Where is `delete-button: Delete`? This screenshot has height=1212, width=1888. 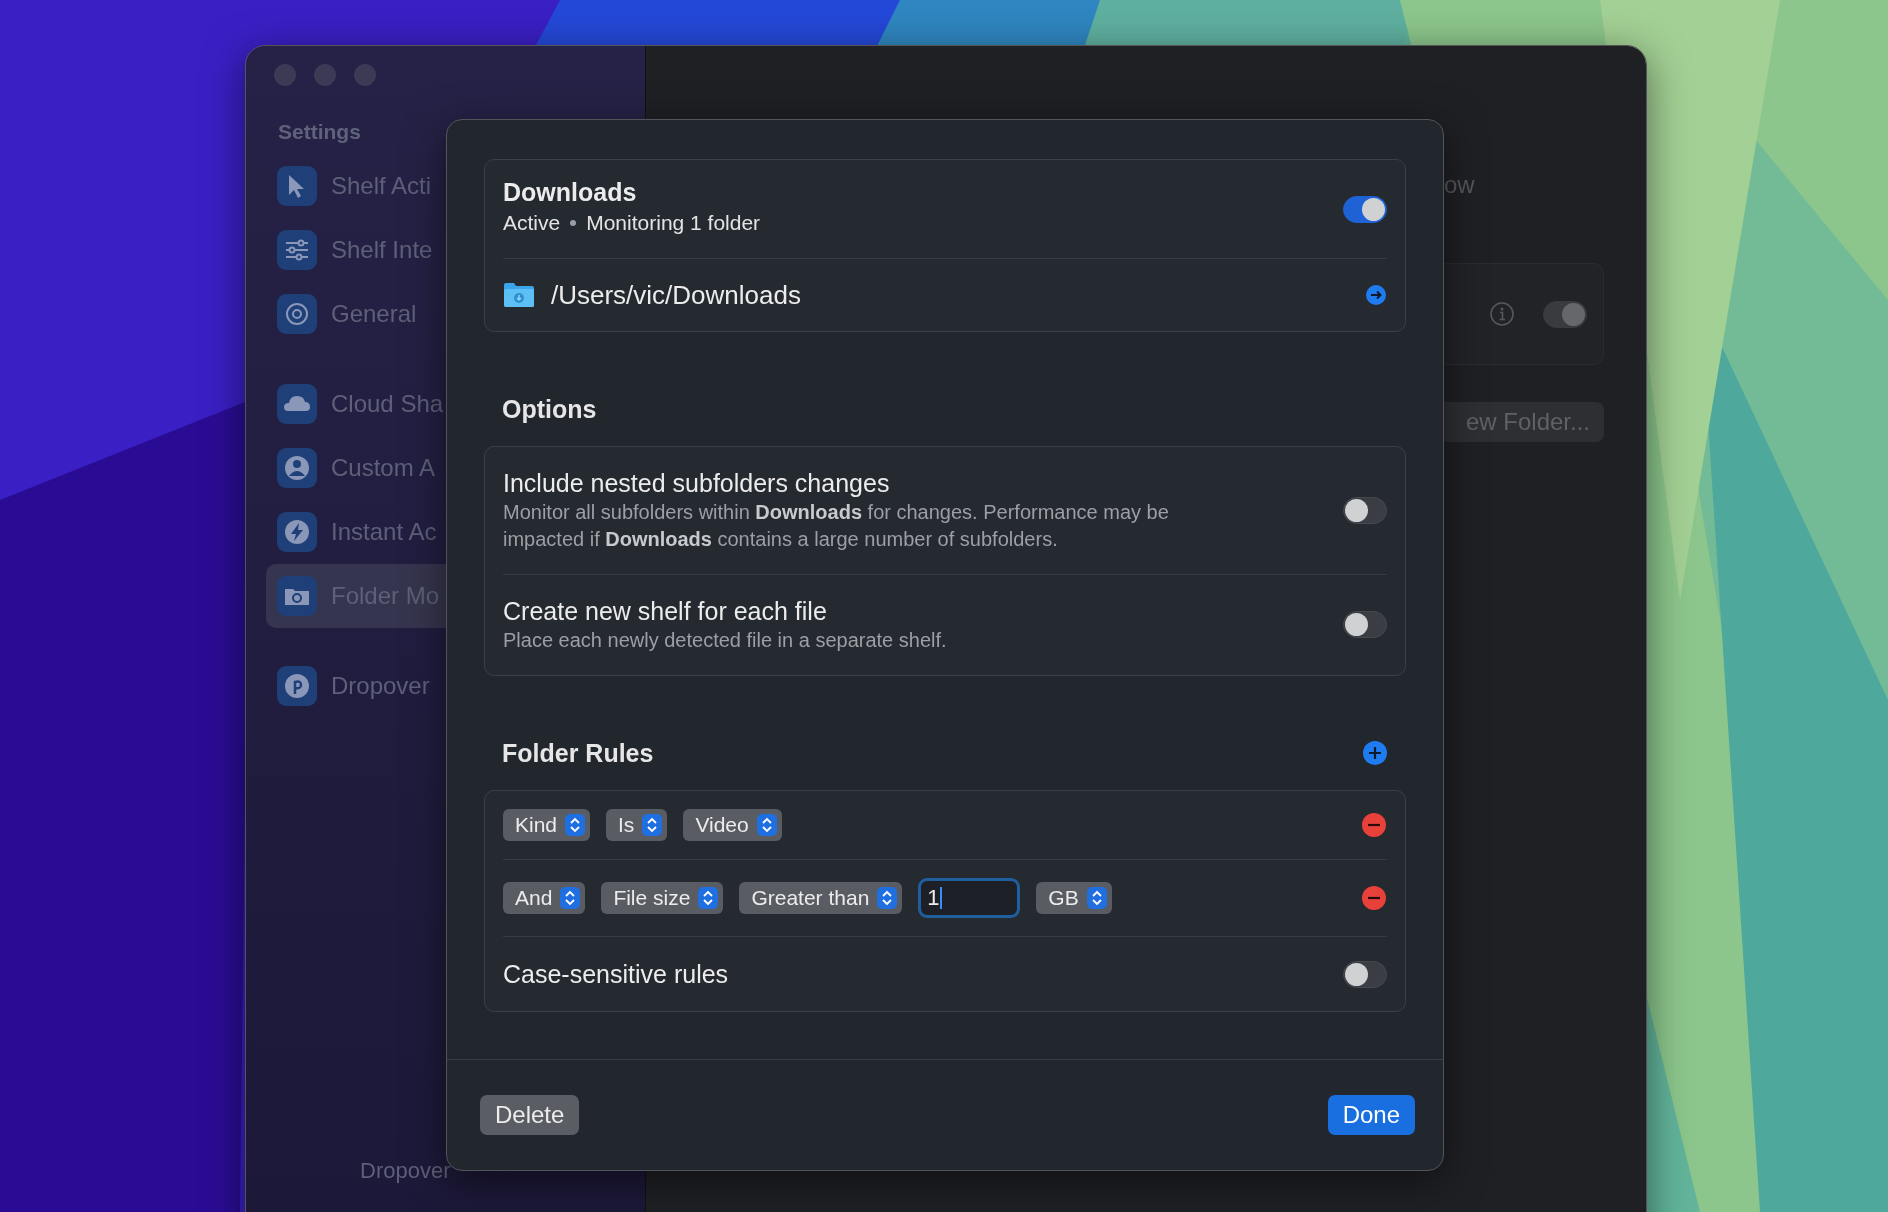 delete-button: Delete is located at coordinates (530, 1115).